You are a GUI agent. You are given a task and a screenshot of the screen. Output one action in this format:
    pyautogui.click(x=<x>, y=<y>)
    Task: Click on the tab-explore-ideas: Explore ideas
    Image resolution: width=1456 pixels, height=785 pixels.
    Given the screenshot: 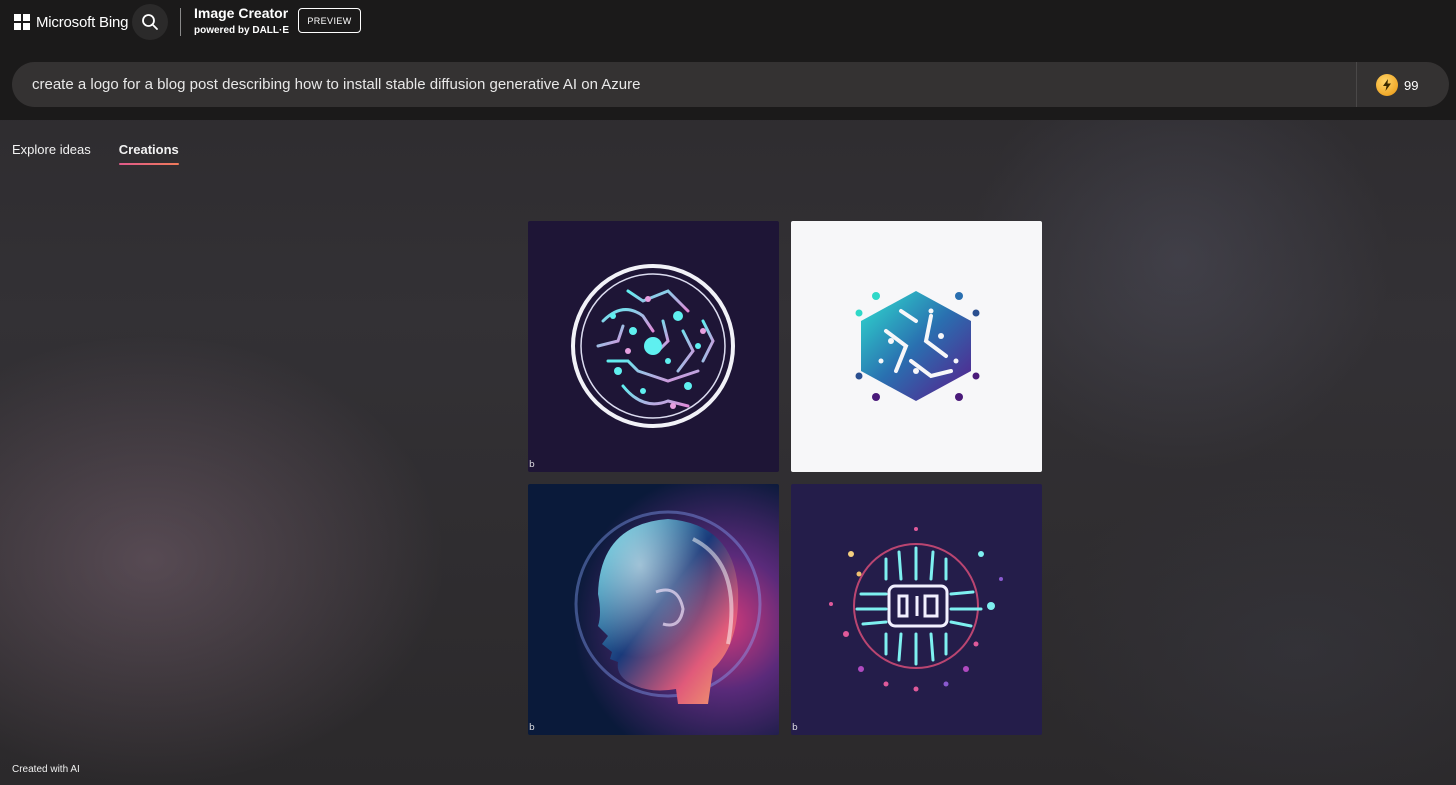 What is the action you would take?
    pyautogui.click(x=51, y=152)
    